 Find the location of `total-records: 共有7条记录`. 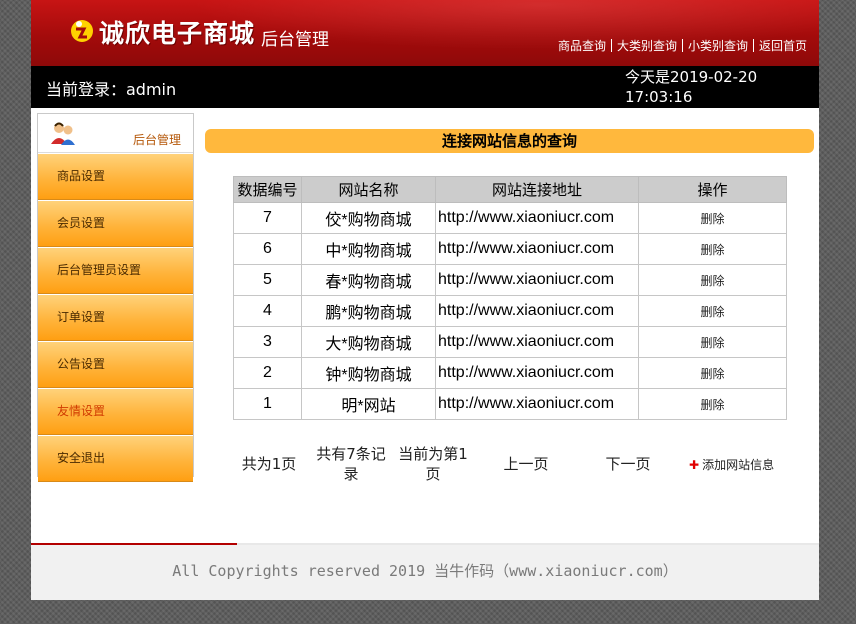

total-records: 共有7条记录 is located at coordinates (351, 464).